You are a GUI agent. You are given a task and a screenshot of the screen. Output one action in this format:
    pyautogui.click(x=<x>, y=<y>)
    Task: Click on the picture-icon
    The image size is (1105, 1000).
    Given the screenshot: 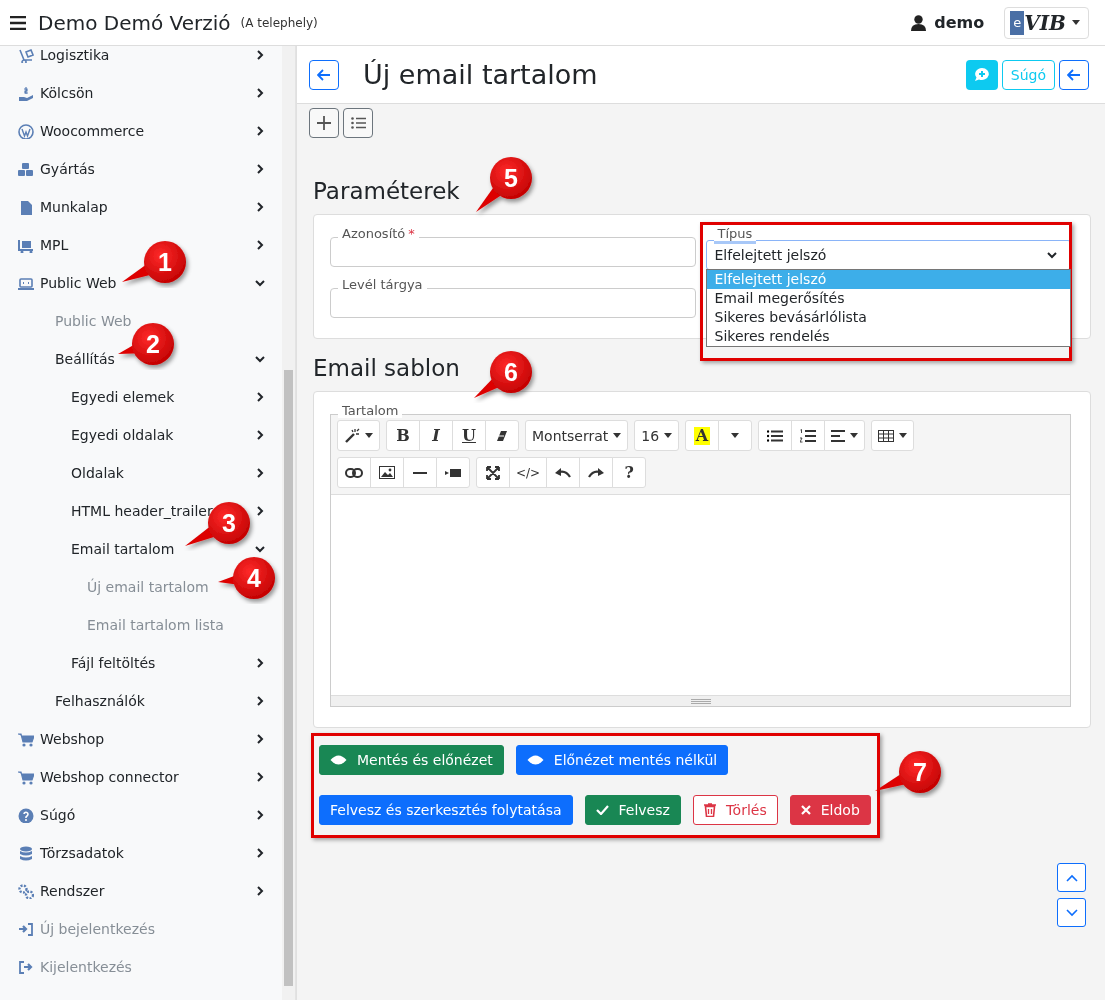 What is the action you would take?
    pyautogui.click(x=387, y=472)
    